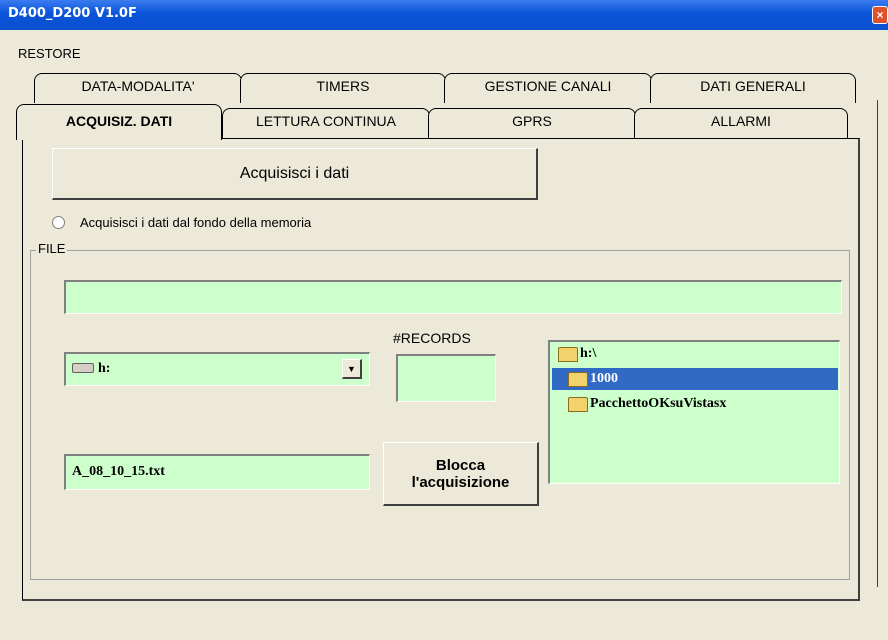  I want to click on tree-item-label: 1000, so click(604, 378).